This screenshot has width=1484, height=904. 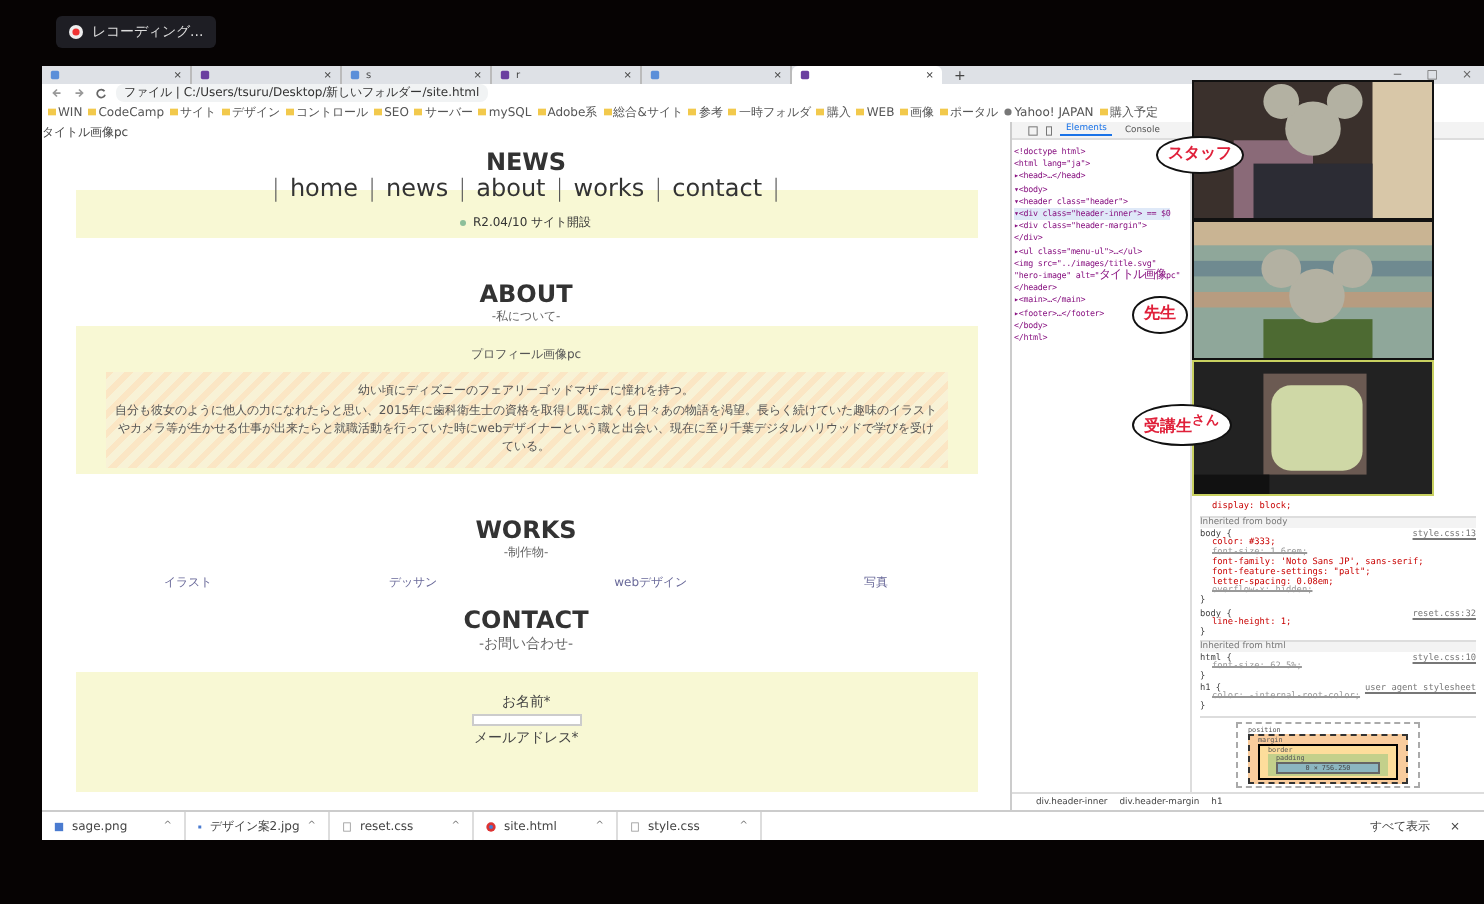 What do you see at coordinates (57, 93) in the screenshot?
I see `back-icon` at bounding box center [57, 93].